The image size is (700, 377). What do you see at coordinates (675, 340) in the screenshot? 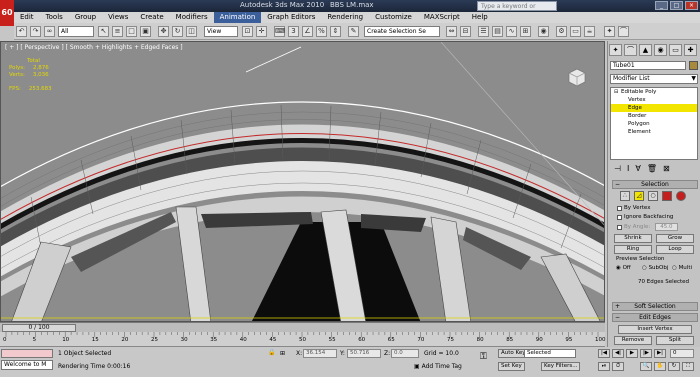
I see `split-button: Split` at bounding box center [675, 340].